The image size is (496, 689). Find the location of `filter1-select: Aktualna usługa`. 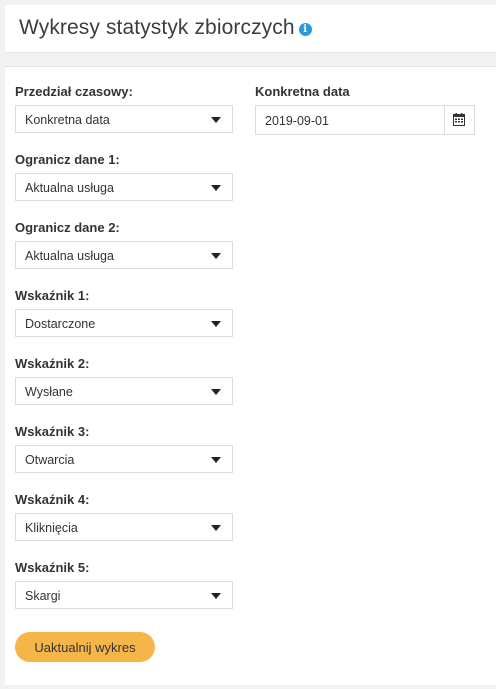

filter1-select: Aktualna usługa is located at coordinates (124, 187).